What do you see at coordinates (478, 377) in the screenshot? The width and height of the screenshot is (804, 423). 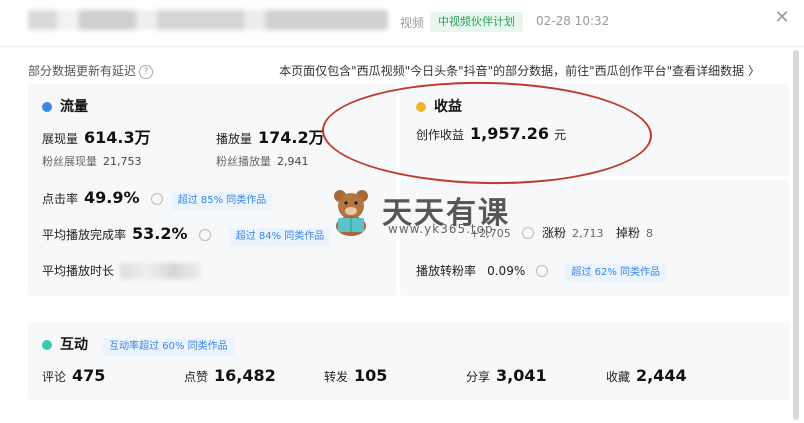 I see `shares-label: 分享` at bounding box center [478, 377].